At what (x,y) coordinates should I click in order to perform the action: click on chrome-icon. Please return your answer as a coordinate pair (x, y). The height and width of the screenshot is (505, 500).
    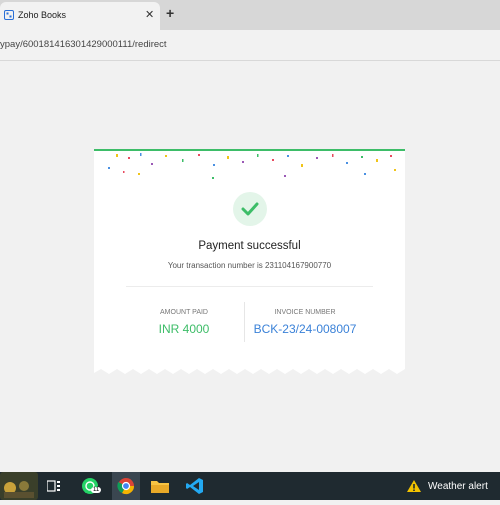
    Looking at the image, I should click on (126, 486).